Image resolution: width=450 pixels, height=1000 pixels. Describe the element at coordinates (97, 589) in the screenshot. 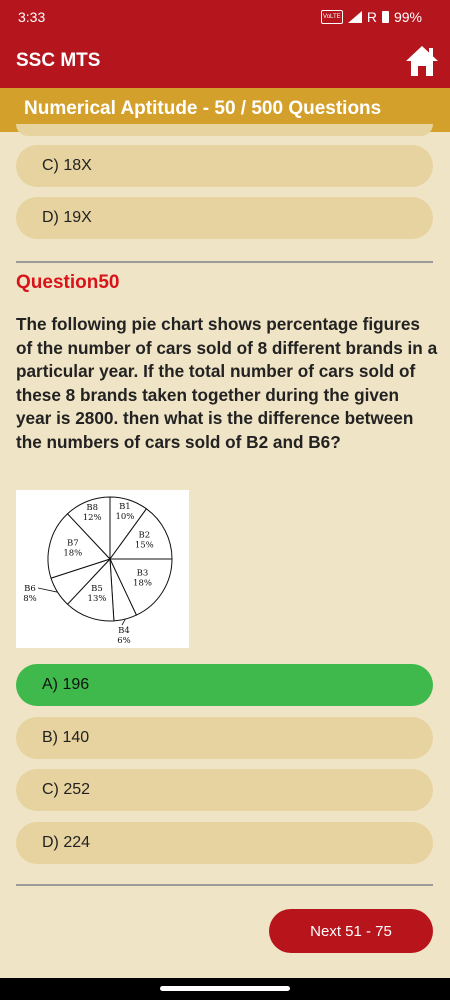

I see `pie-label-b5: B5` at that location.